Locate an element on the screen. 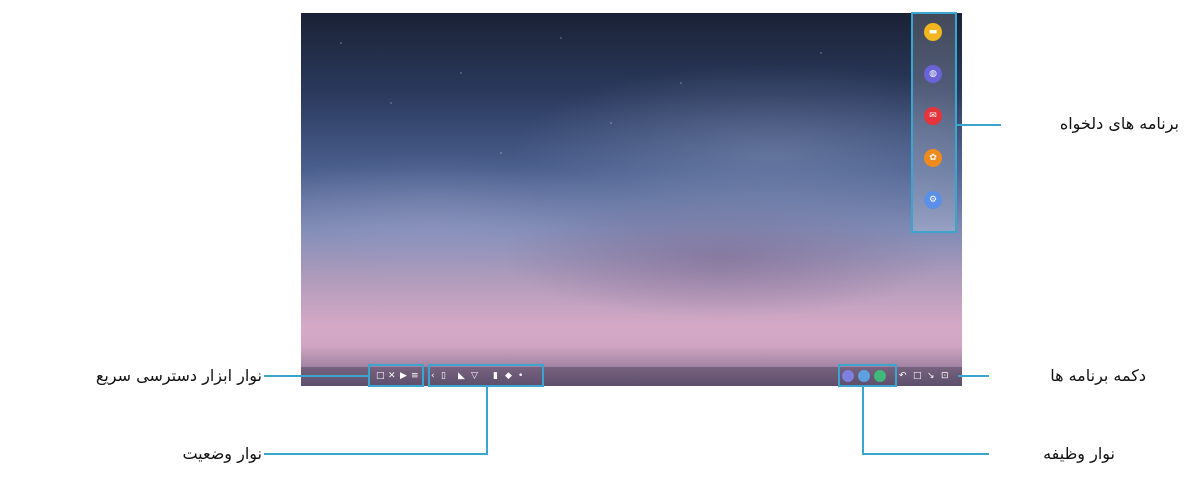 The image size is (1187, 478). status-bar-leader-h is located at coordinates (376, 454).